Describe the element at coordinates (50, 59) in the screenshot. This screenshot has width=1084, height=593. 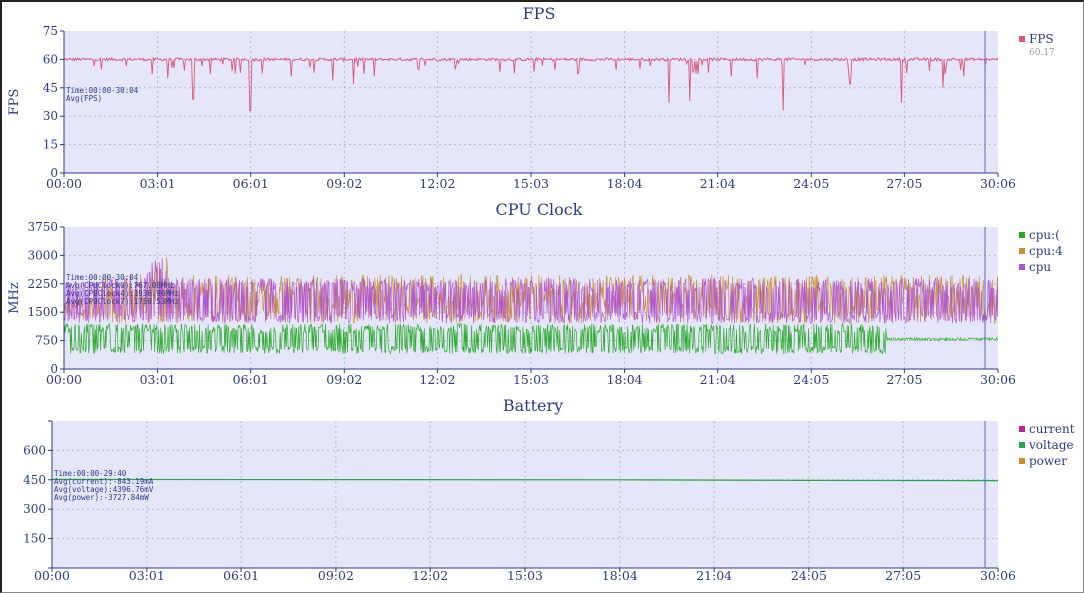
I see `y-tick-label: 60` at that location.